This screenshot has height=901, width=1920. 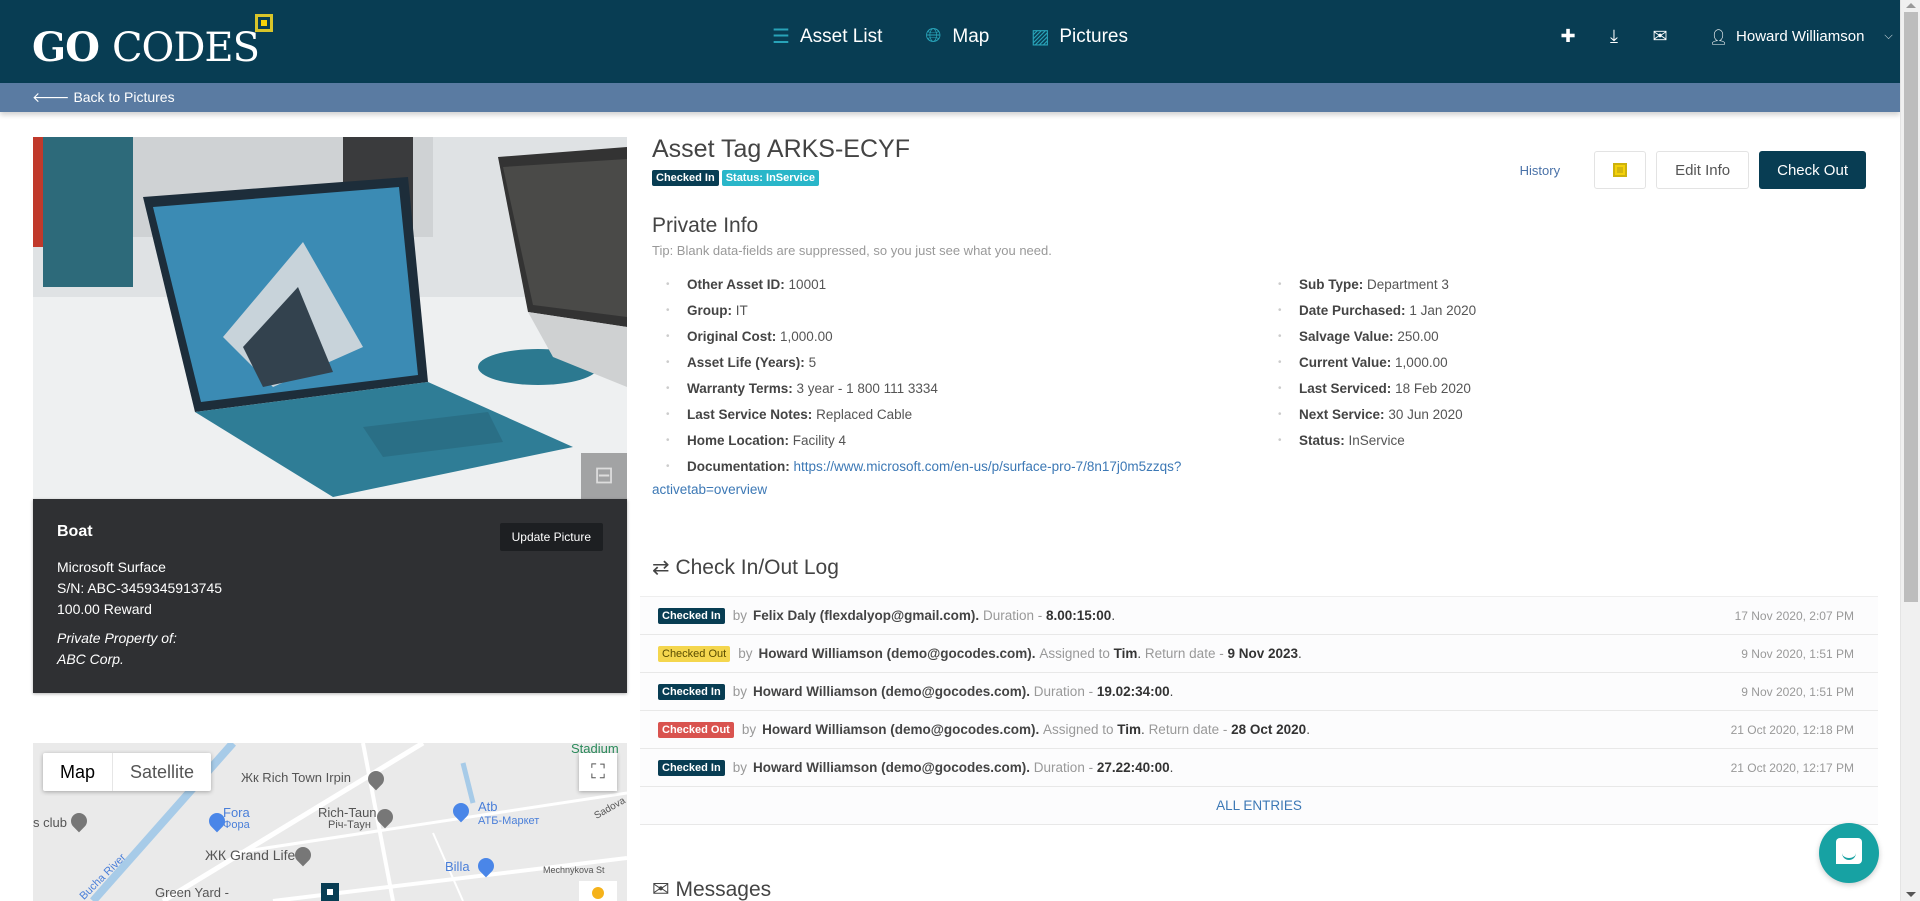 I want to click on back-to-pictures-link: 🡐 Back to Pictures, so click(x=103, y=97).